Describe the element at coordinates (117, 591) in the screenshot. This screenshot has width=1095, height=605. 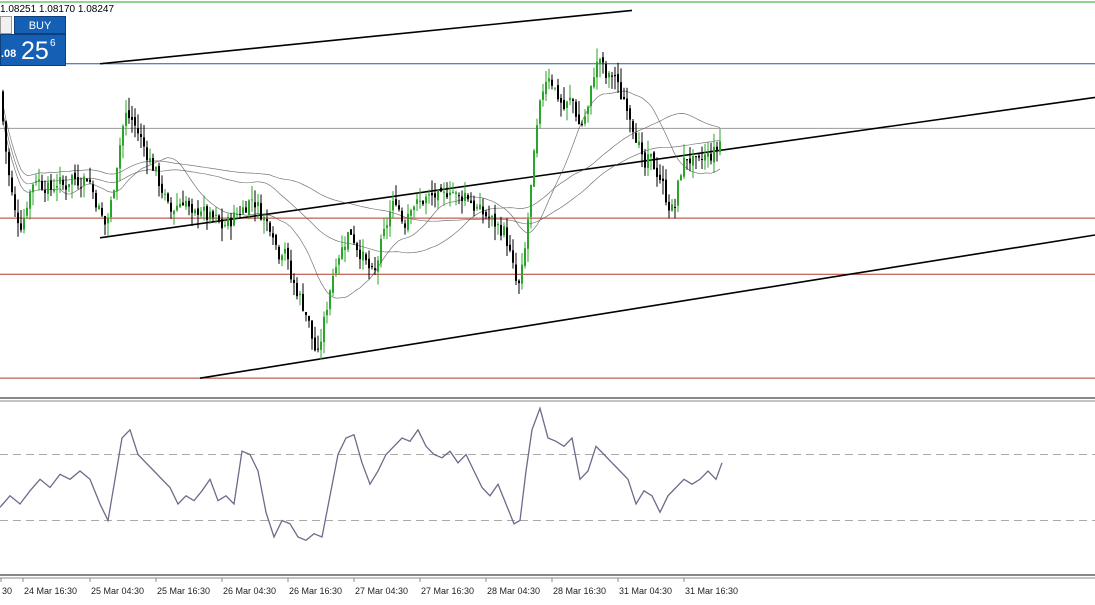
I see `x-tick-label-2: 25 Mar 04:30` at that location.